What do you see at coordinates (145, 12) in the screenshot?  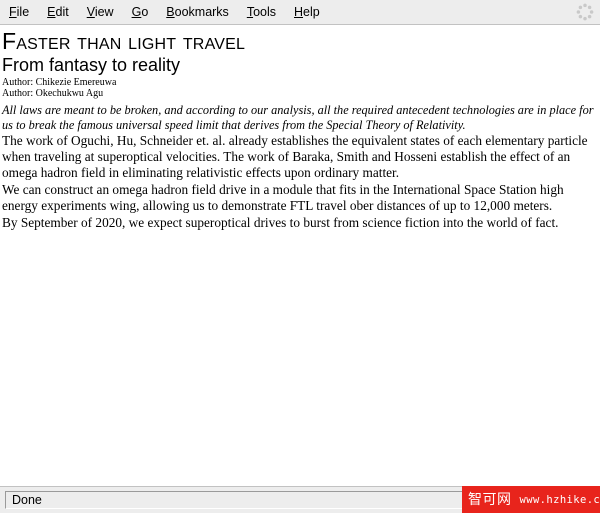 I see `menu-label-rest: o` at bounding box center [145, 12].